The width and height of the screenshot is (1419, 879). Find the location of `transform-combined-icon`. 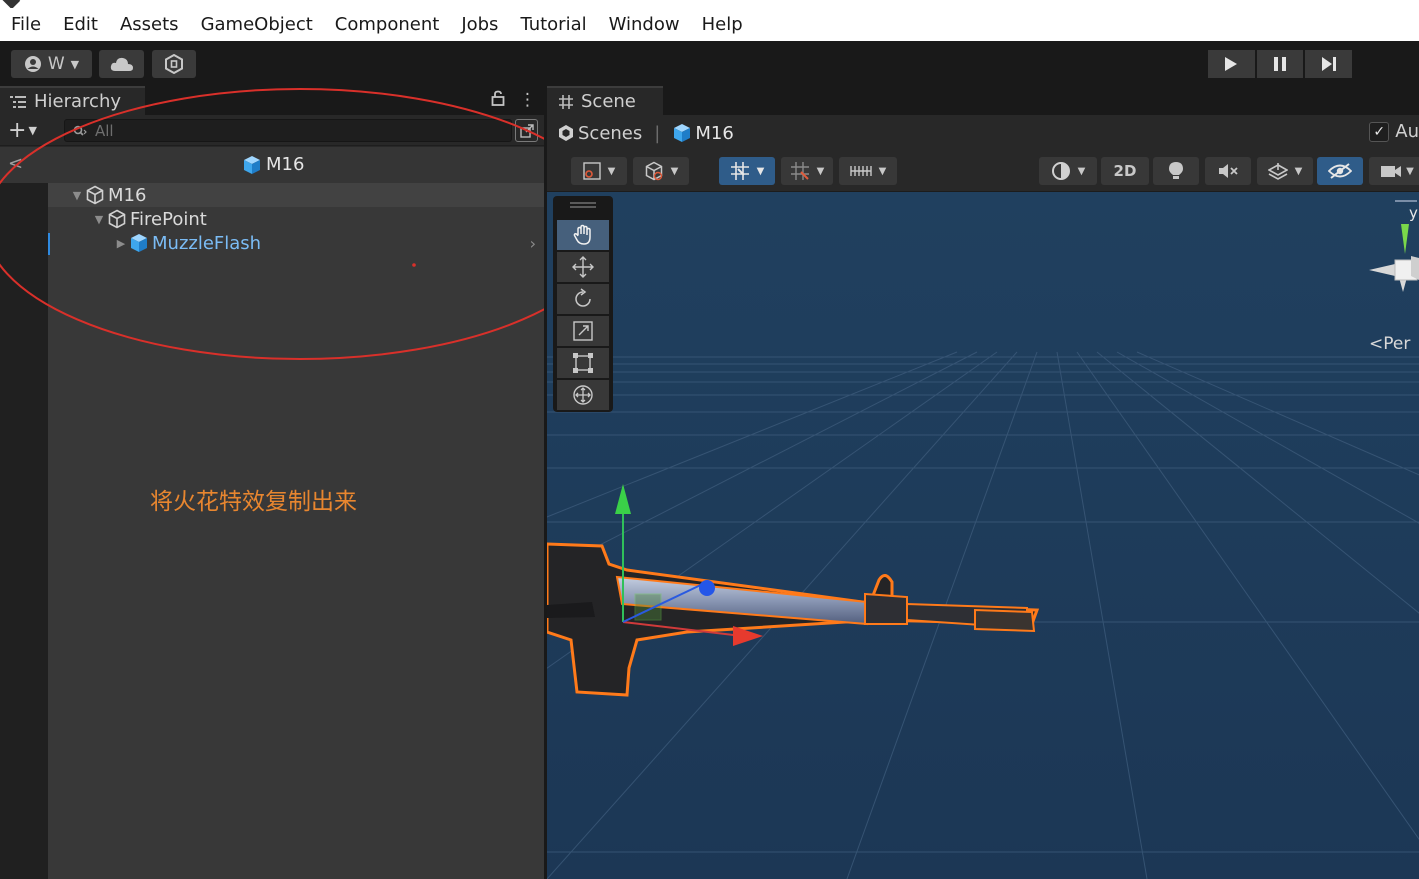

transform-combined-icon is located at coordinates (583, 395).